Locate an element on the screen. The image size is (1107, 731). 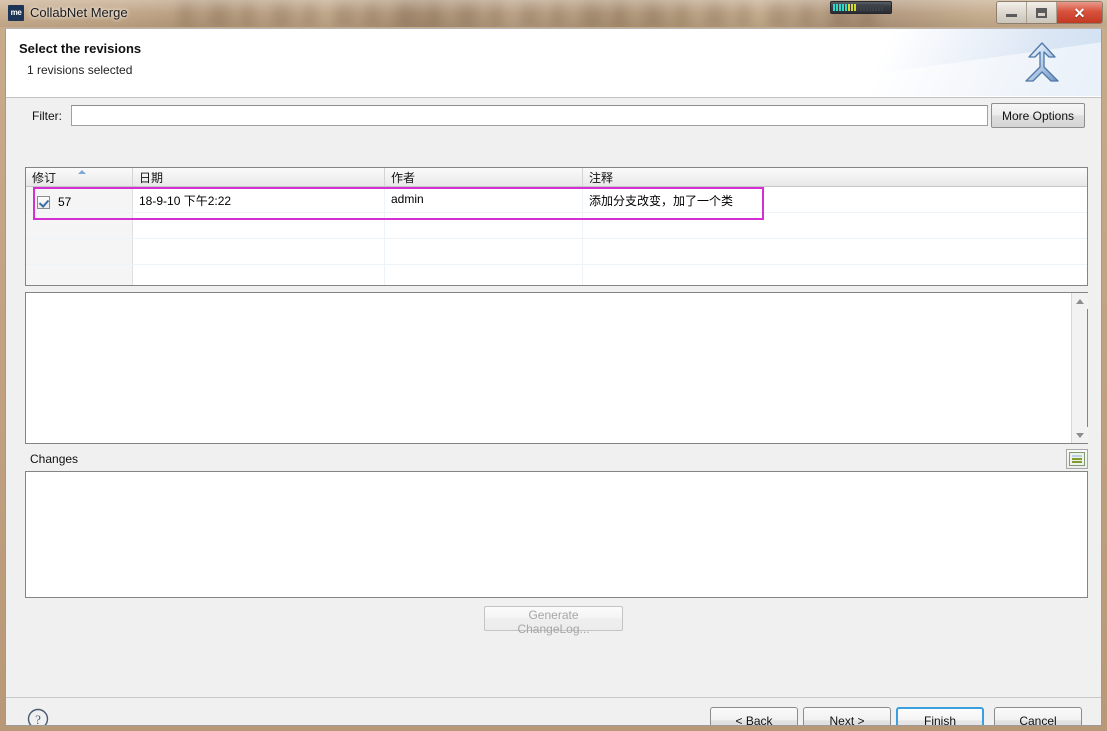
filter-label: Filter: is located at coordinates (47, 116).